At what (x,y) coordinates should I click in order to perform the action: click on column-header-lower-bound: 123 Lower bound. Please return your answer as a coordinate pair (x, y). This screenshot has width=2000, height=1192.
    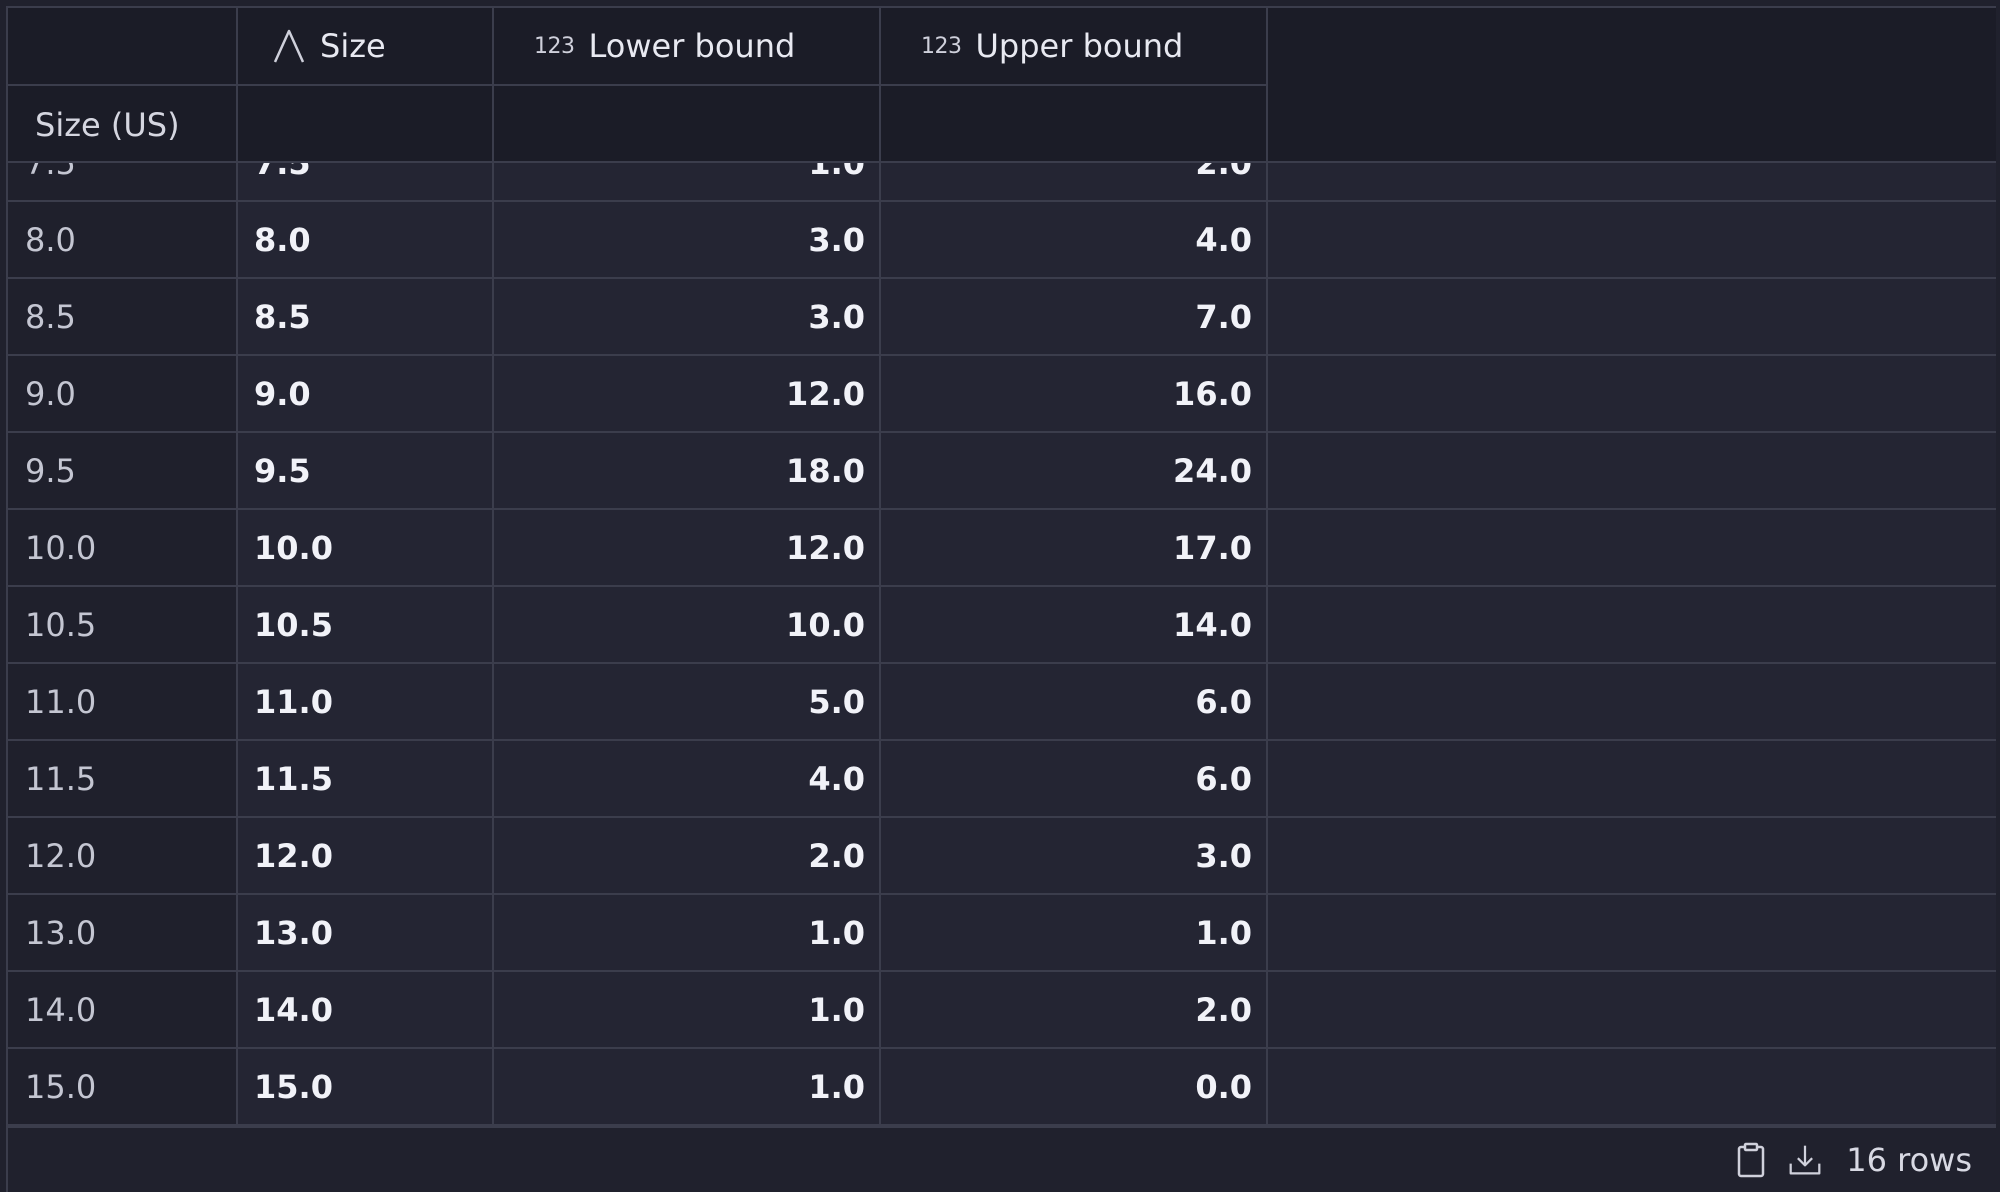
    Looking at the image, I should click on (687, 47).